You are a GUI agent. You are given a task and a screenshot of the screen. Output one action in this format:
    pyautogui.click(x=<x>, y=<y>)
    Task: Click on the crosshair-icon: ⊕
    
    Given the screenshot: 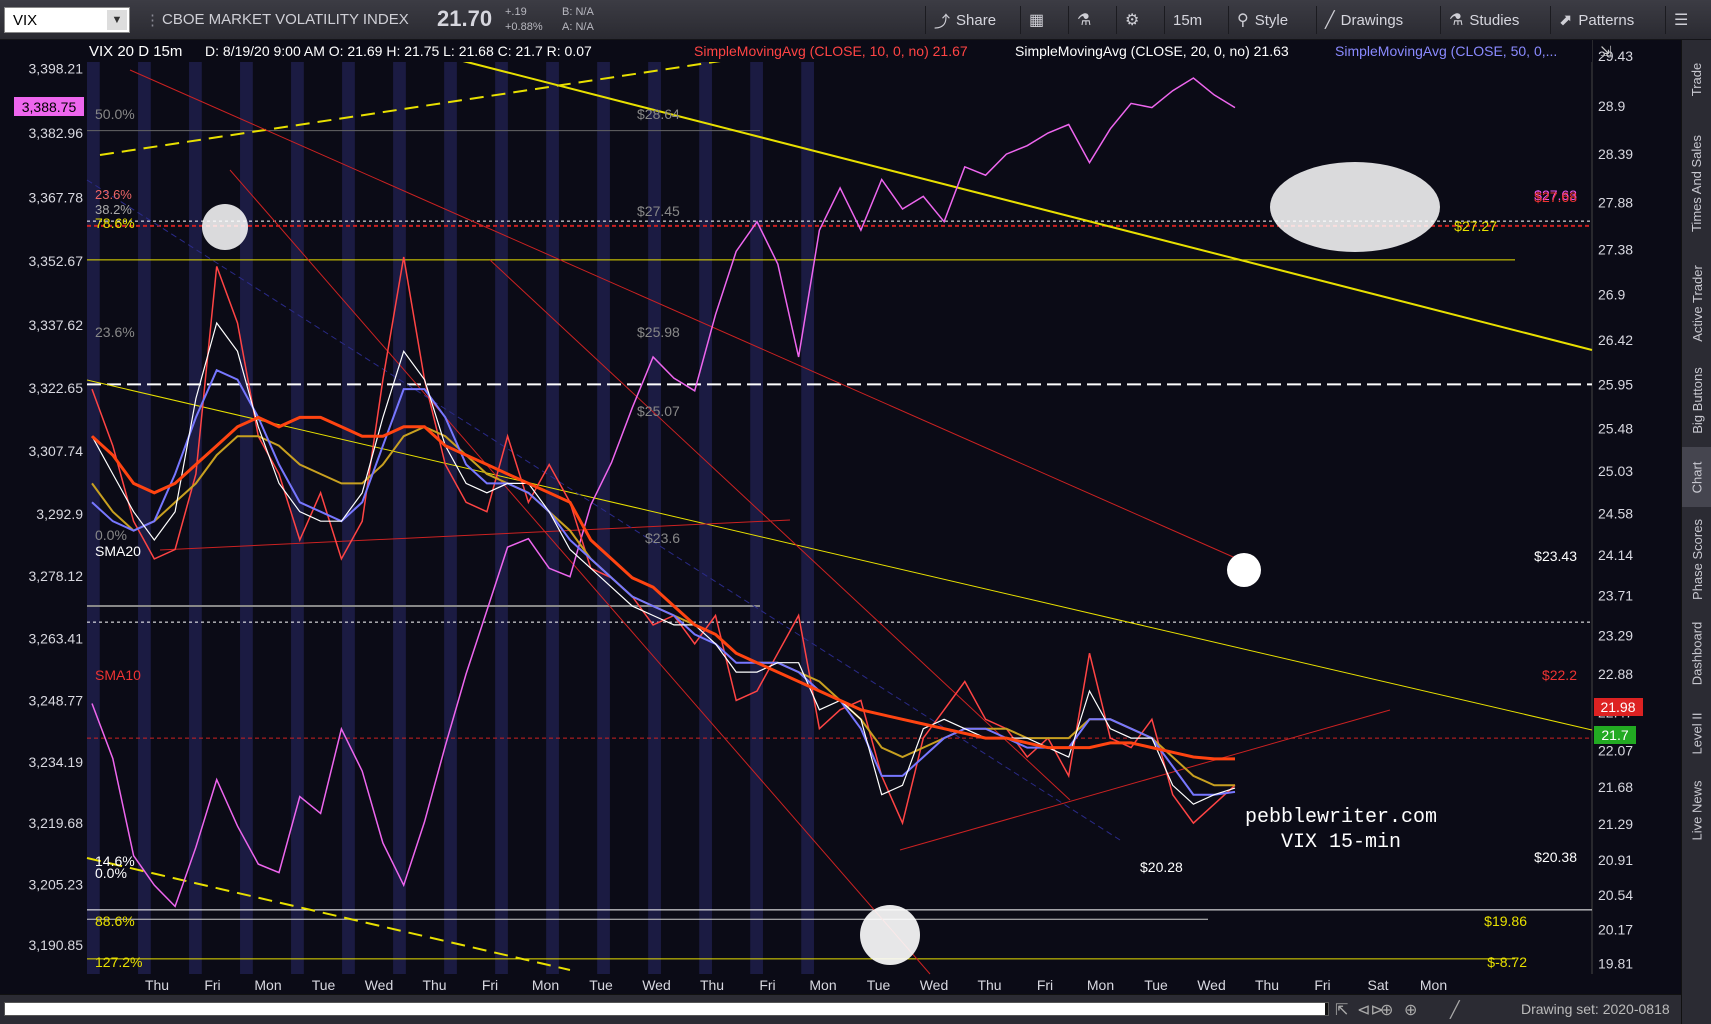 What is the action you would take?
    pyautogui.click(x=1386, y=1010)
    